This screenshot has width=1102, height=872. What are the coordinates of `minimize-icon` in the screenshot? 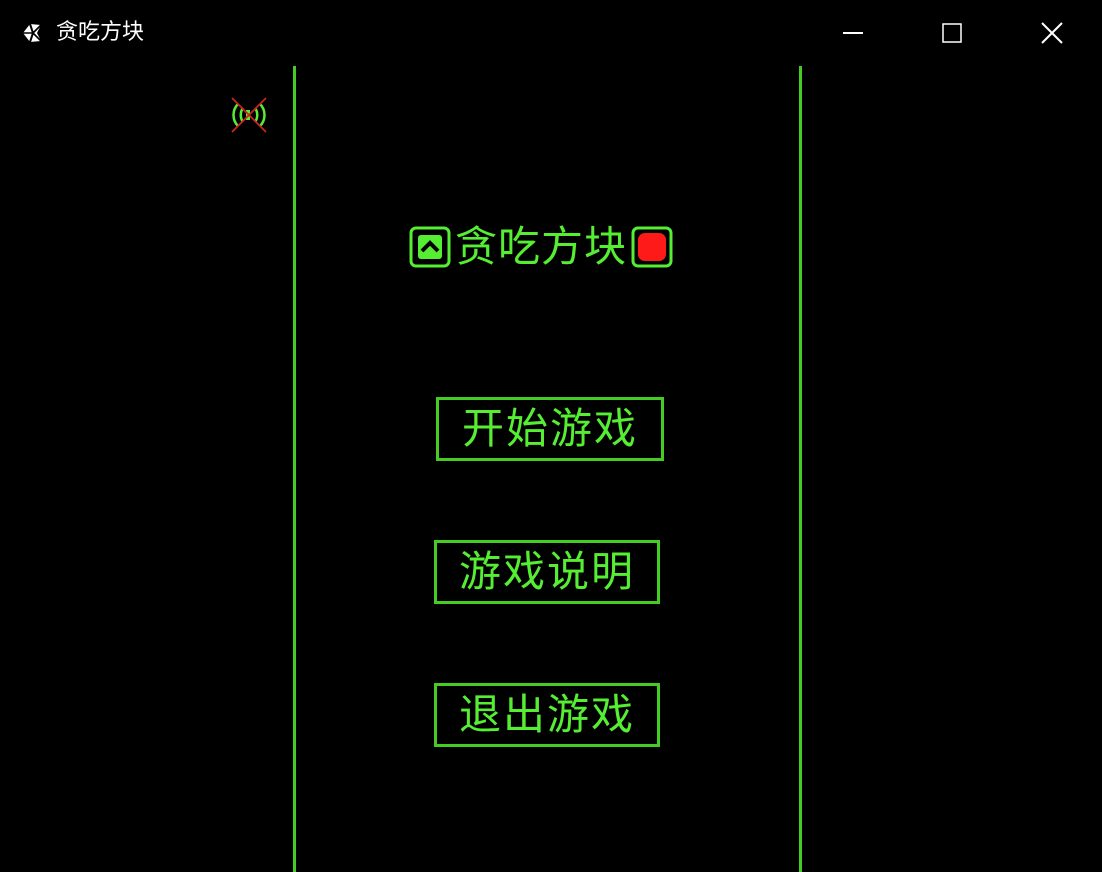 It's located at (853, 33).